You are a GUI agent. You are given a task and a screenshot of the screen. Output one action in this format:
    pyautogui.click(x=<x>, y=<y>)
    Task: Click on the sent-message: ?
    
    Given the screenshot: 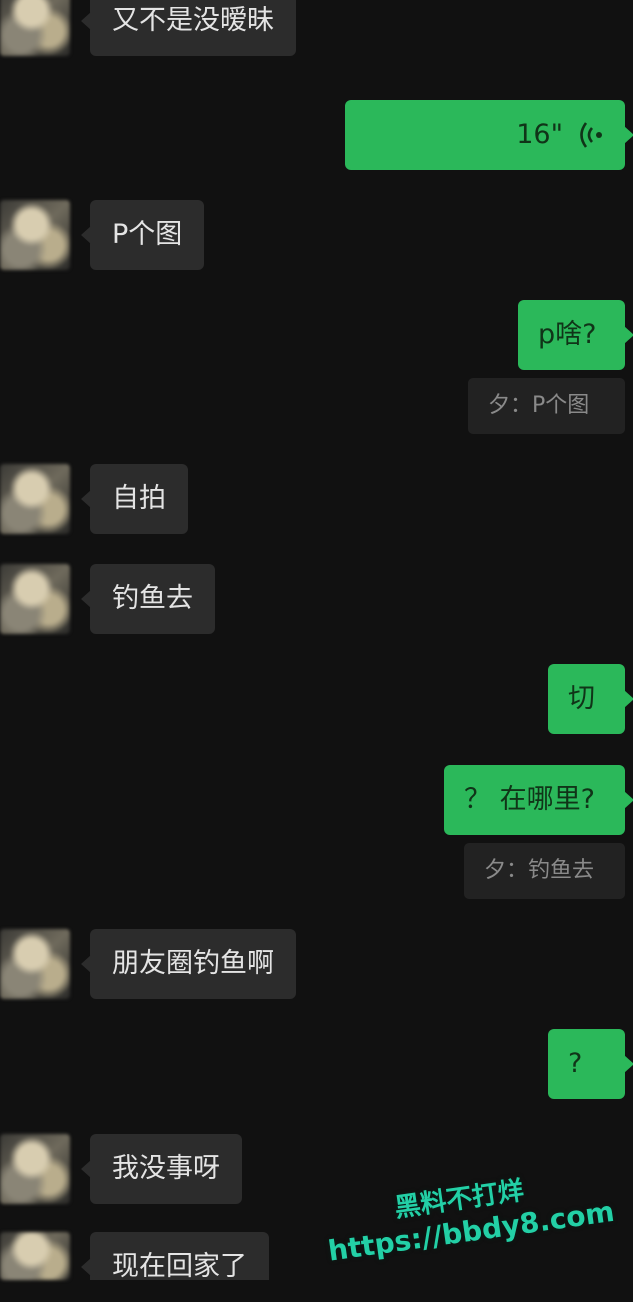 What is the action you would take?
    pyautogui.click(x=590, y=1064)
    